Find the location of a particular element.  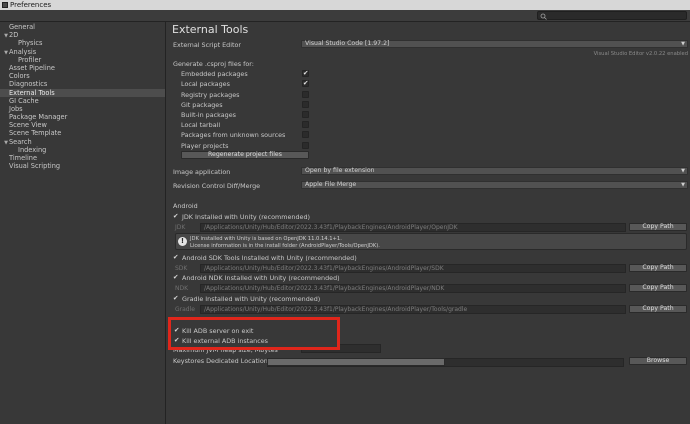

keystores-label: Keystores Dedicated Location is located at coordinates (220, 361).